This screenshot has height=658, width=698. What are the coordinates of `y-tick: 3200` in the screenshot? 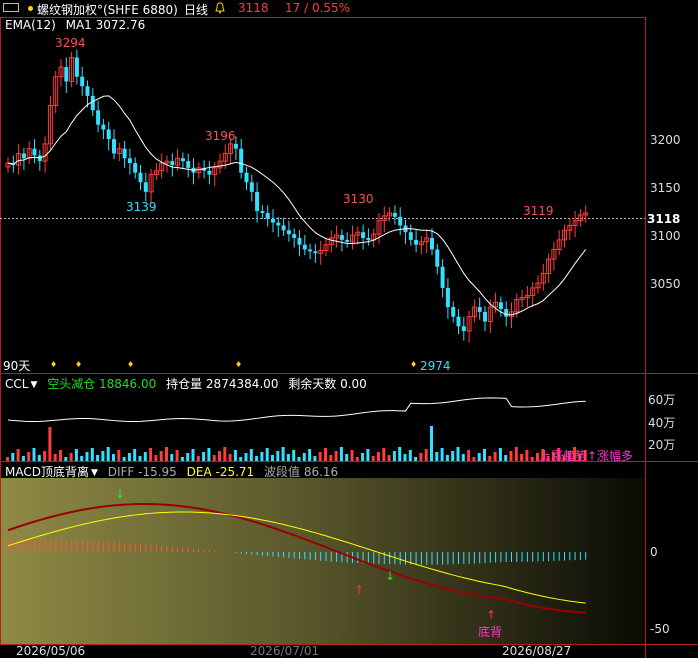 It's located at (665, 140).